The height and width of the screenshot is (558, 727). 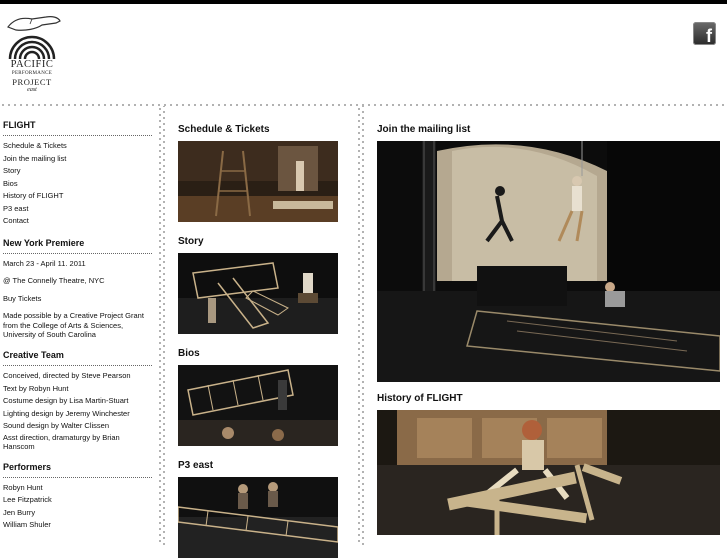 I want to click on list-item: William Shuler, so click(x=27, y=525).